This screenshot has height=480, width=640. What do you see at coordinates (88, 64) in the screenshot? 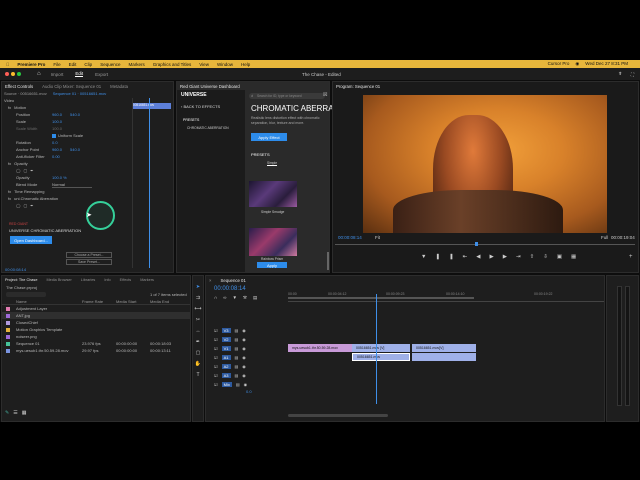
I see `menu-clip: Clip` at bounding box center [88, 64].